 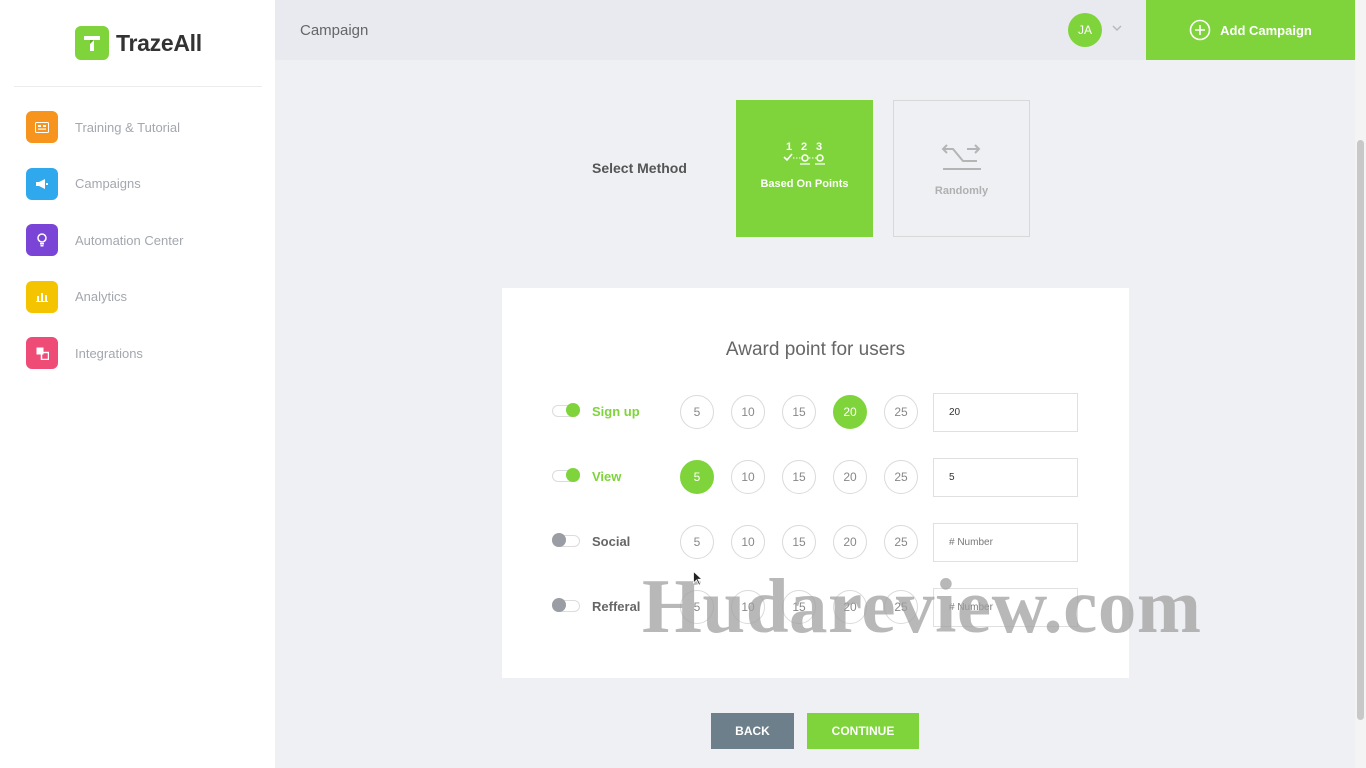 I want to click on numbered-steps-icon: 1 2 3, so click(x=803, y=153).